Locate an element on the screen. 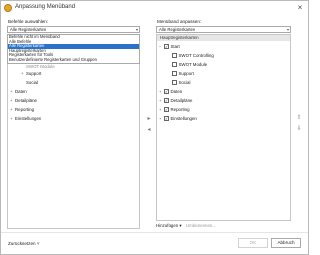 The image size is (320, 255). ribbon-item-start: − ✓ Start is located at coordinates (169, 47).